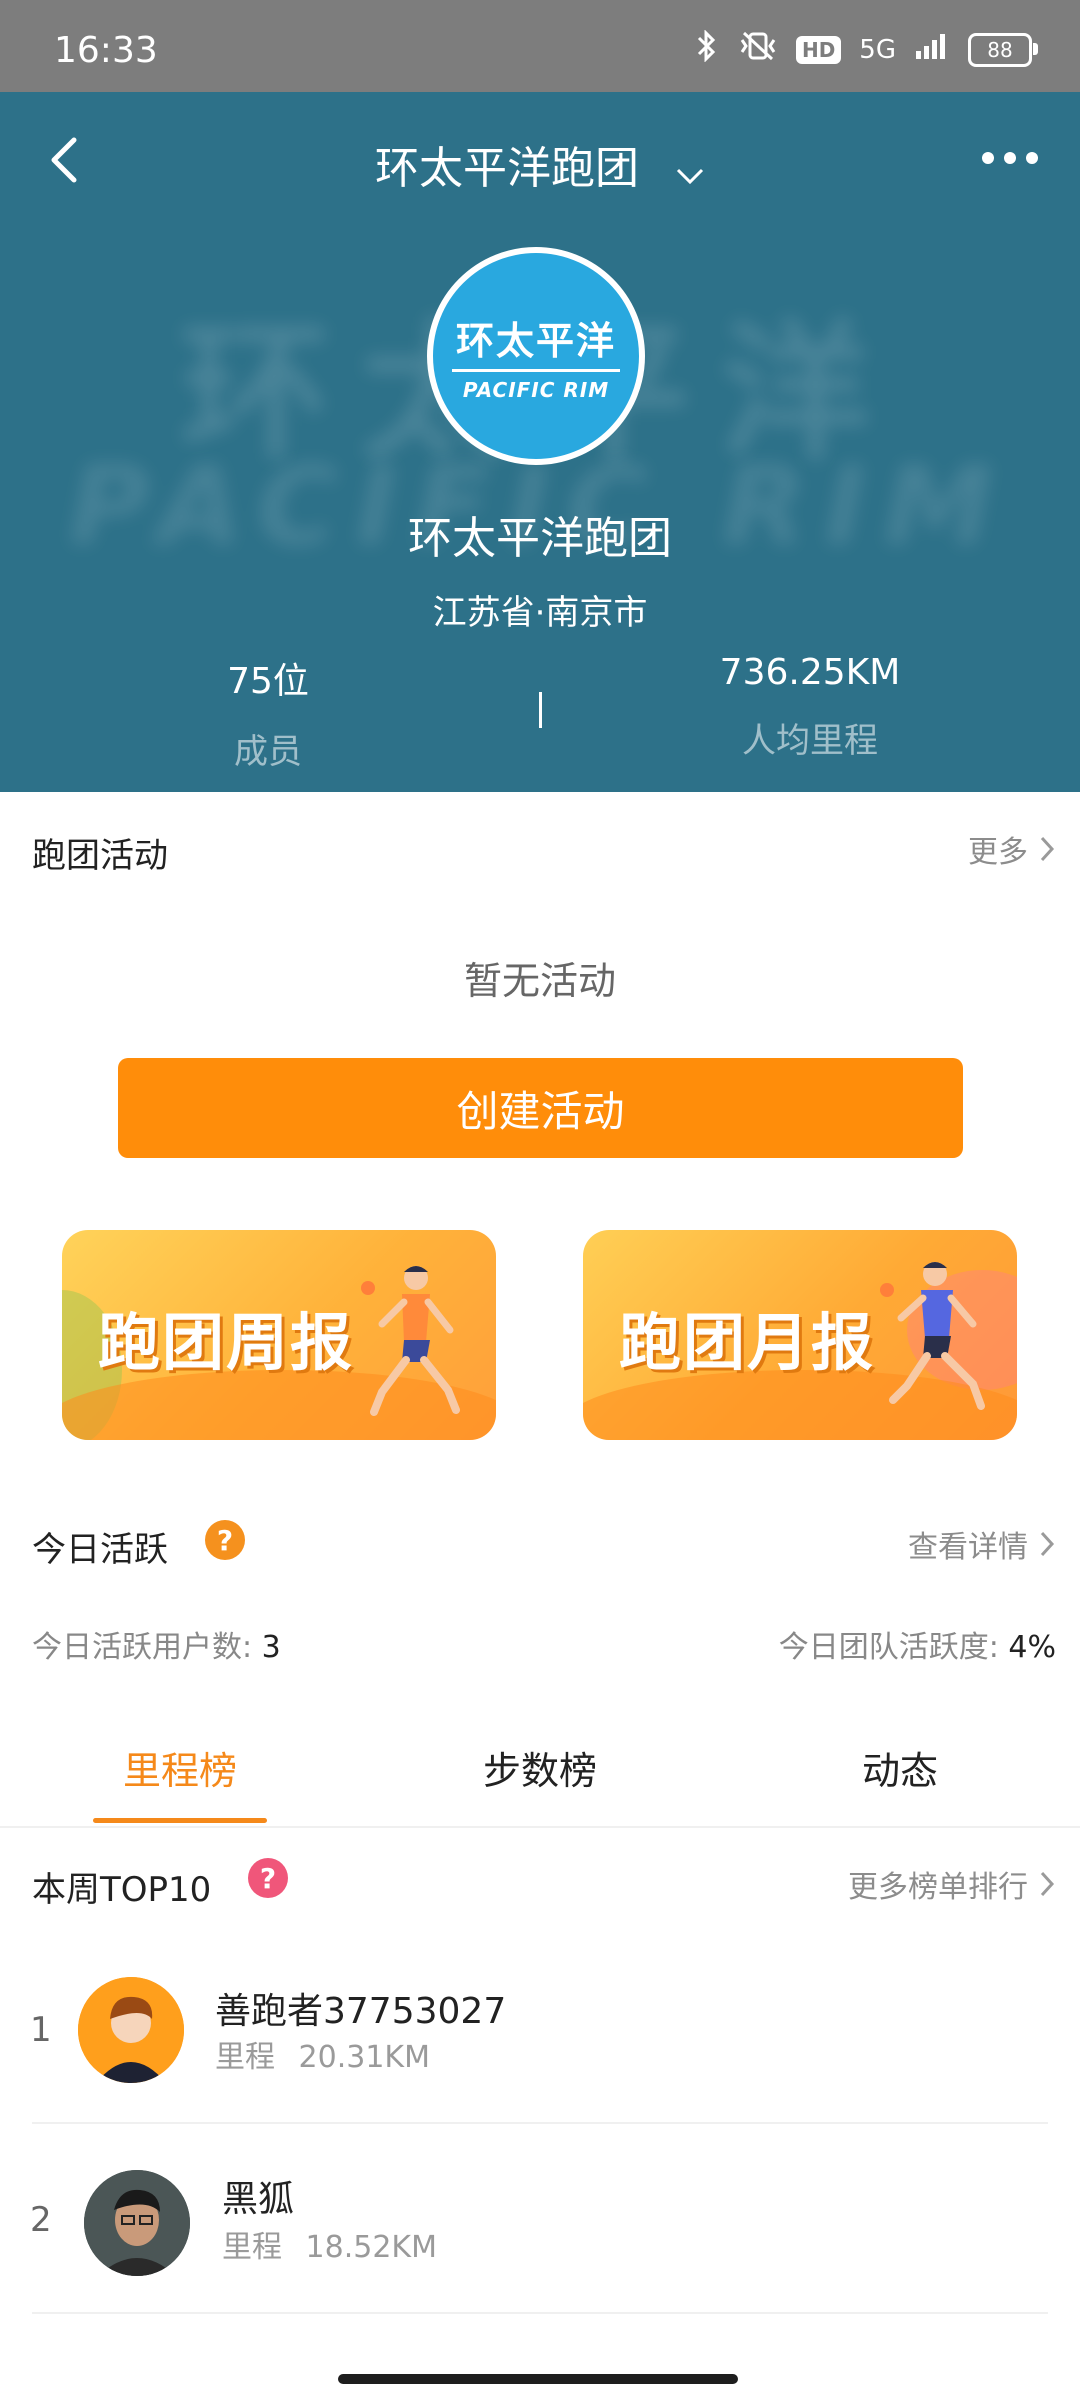 This screenshot has width=1080, height=2400. What do you see at coordinates (507, 168) in the screenshot?
I see `nav-title-text: 环太平洋跑团` at bounding box center [507, 168].